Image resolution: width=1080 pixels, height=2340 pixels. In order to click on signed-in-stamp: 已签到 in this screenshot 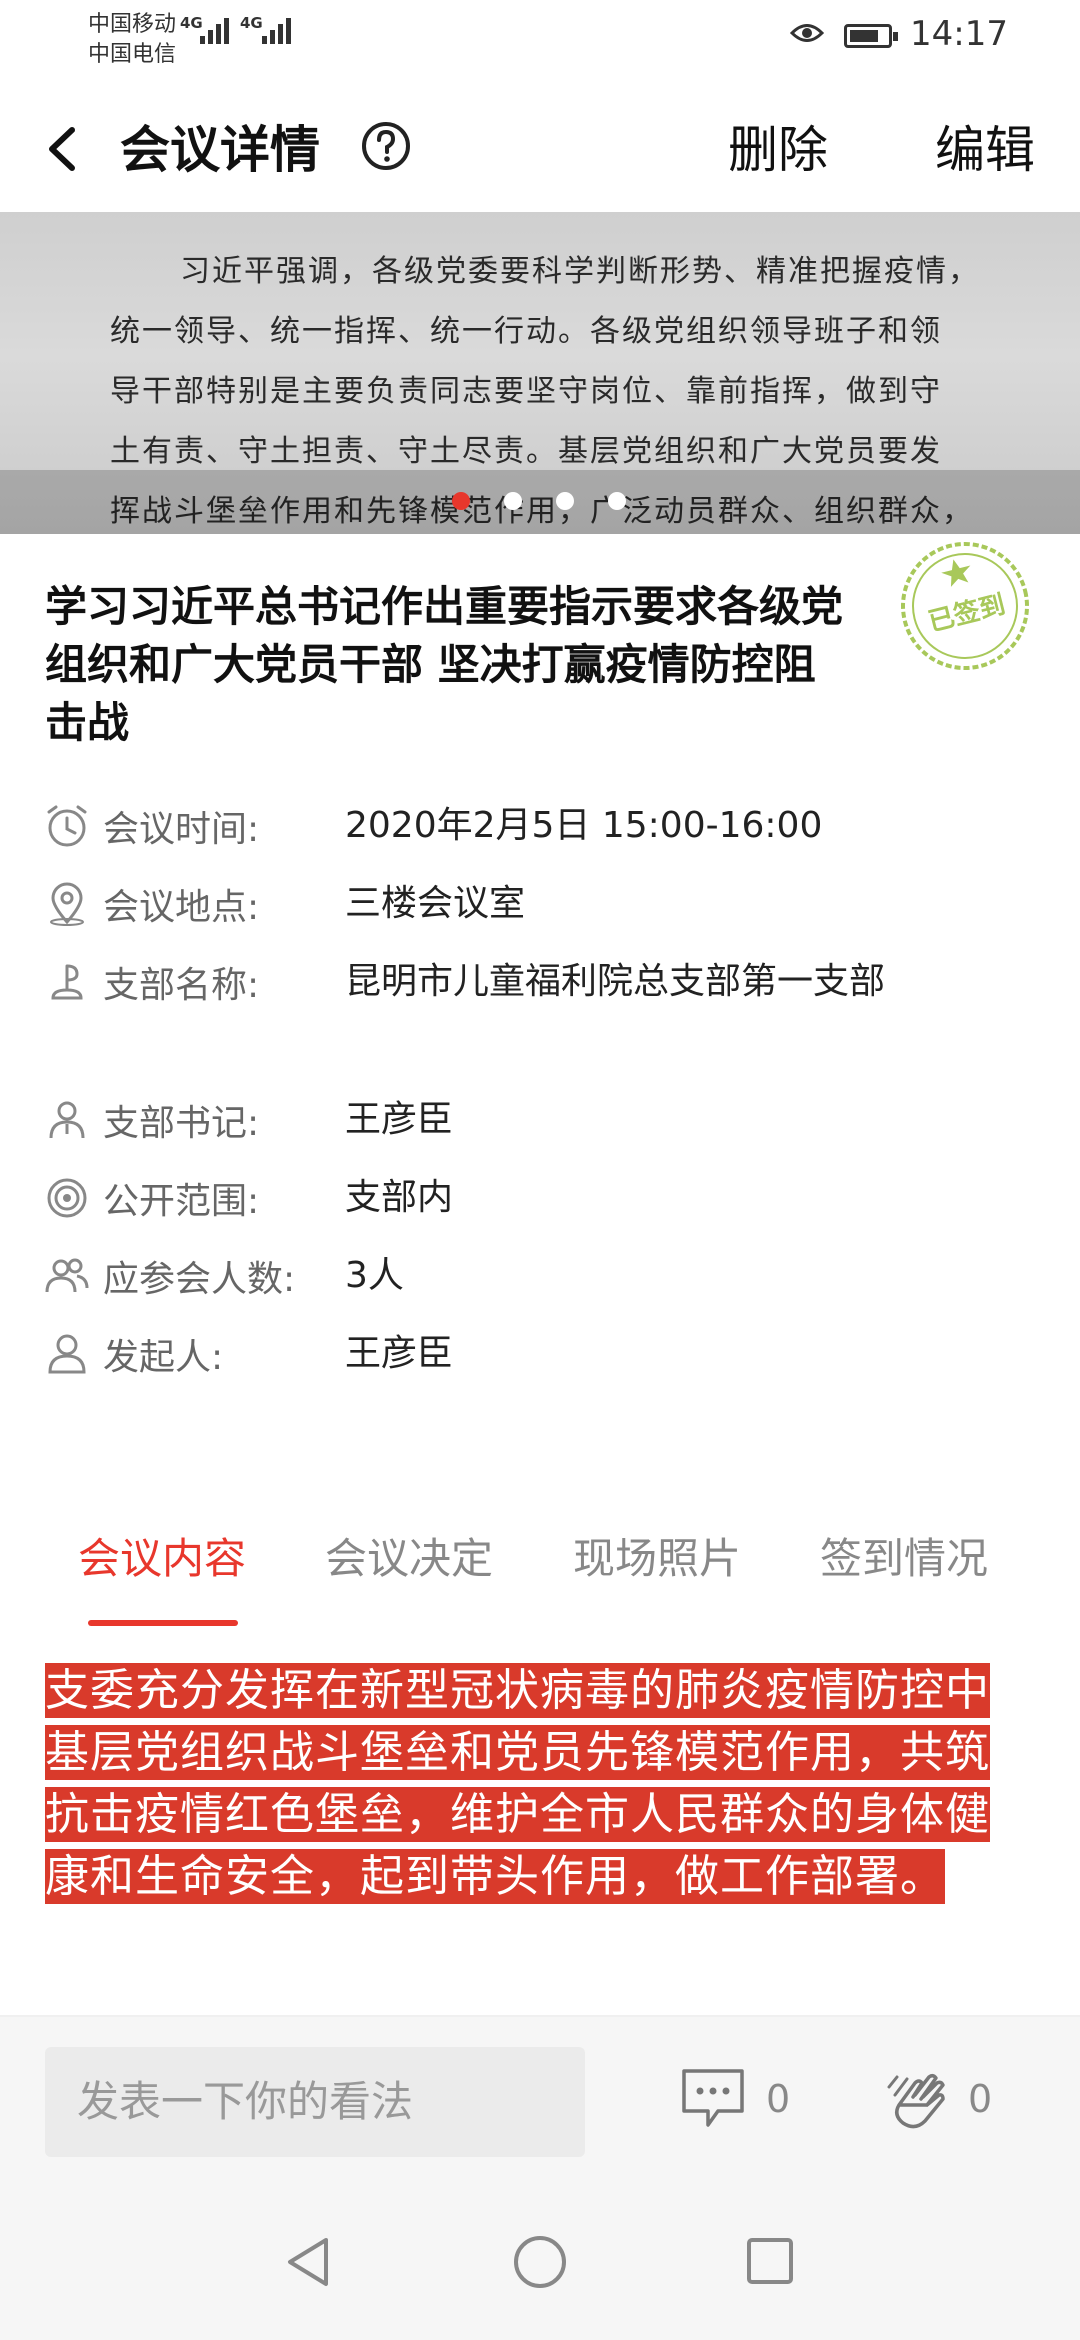, I will do `click(965, 606)`.